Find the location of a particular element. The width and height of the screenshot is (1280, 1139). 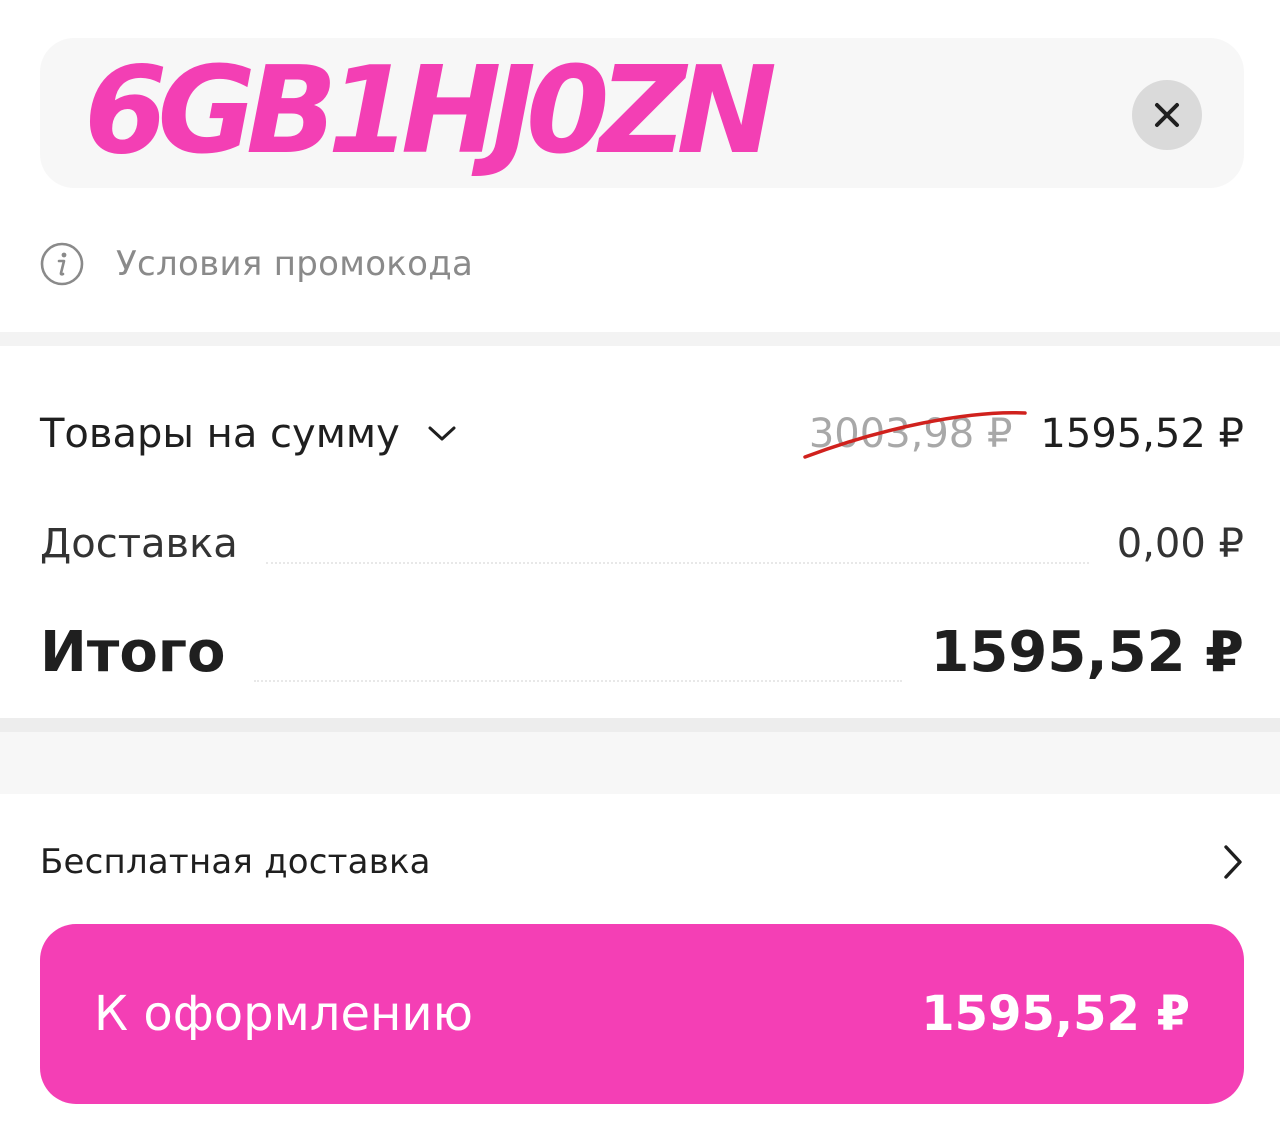

free-delivery-label: Бесплатная доставка is located at coordinates (235, 862).